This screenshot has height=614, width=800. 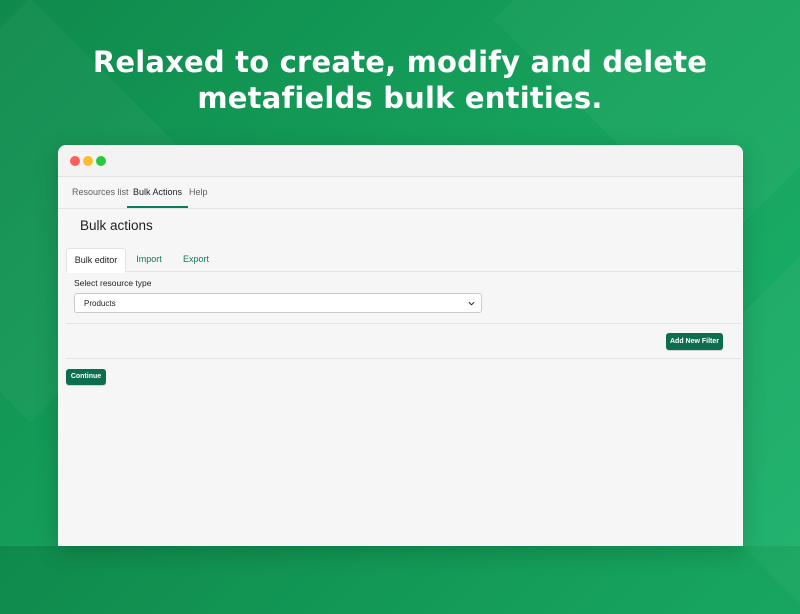 I want to click on headline-line-2: metafields bulk entities., so click(x=400, y=98).